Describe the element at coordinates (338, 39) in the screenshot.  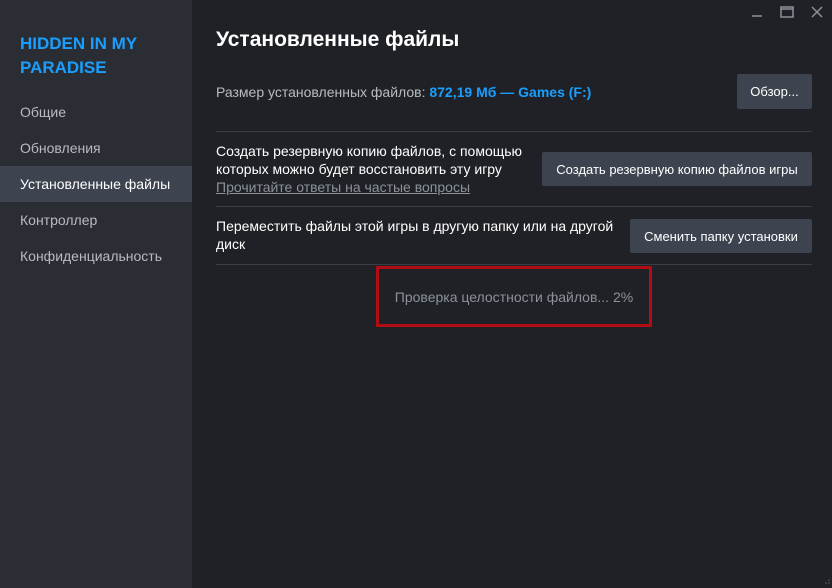
I see `page-title: Установленные файлы` at that location.